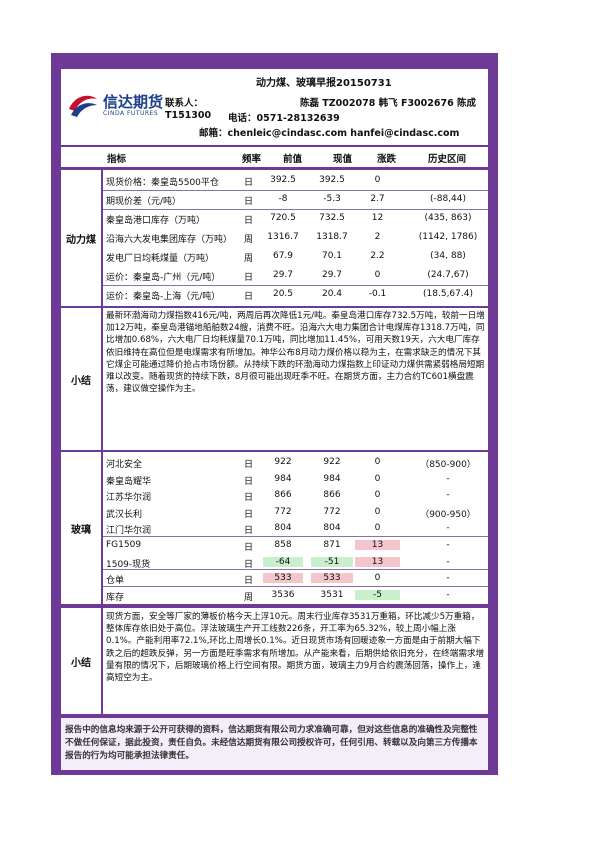 Image resolution: width=595 pixels, height=842 pixels. What do you see at coordinates (295, 200) in the screenshot?
I see `coal-row: 期现价差（元/吨） 日 -8 -5.3 2.7 (-88,44)` at bounding box center [295, 200].